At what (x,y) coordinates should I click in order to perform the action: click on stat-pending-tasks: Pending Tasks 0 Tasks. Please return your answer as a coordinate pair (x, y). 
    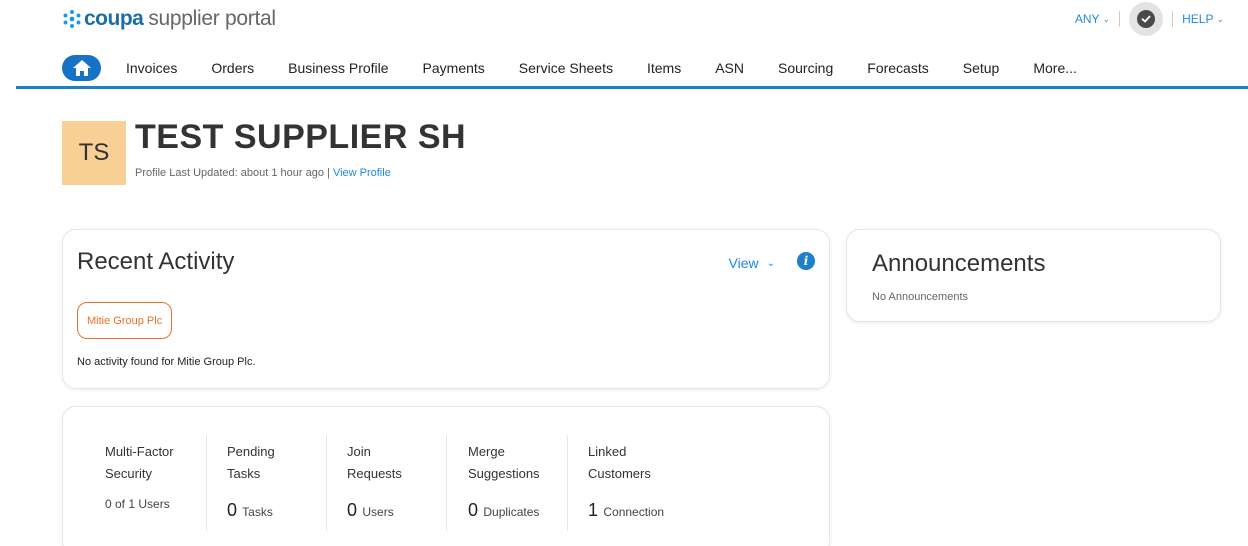
    Looking at the image, I should click on (251, 486).